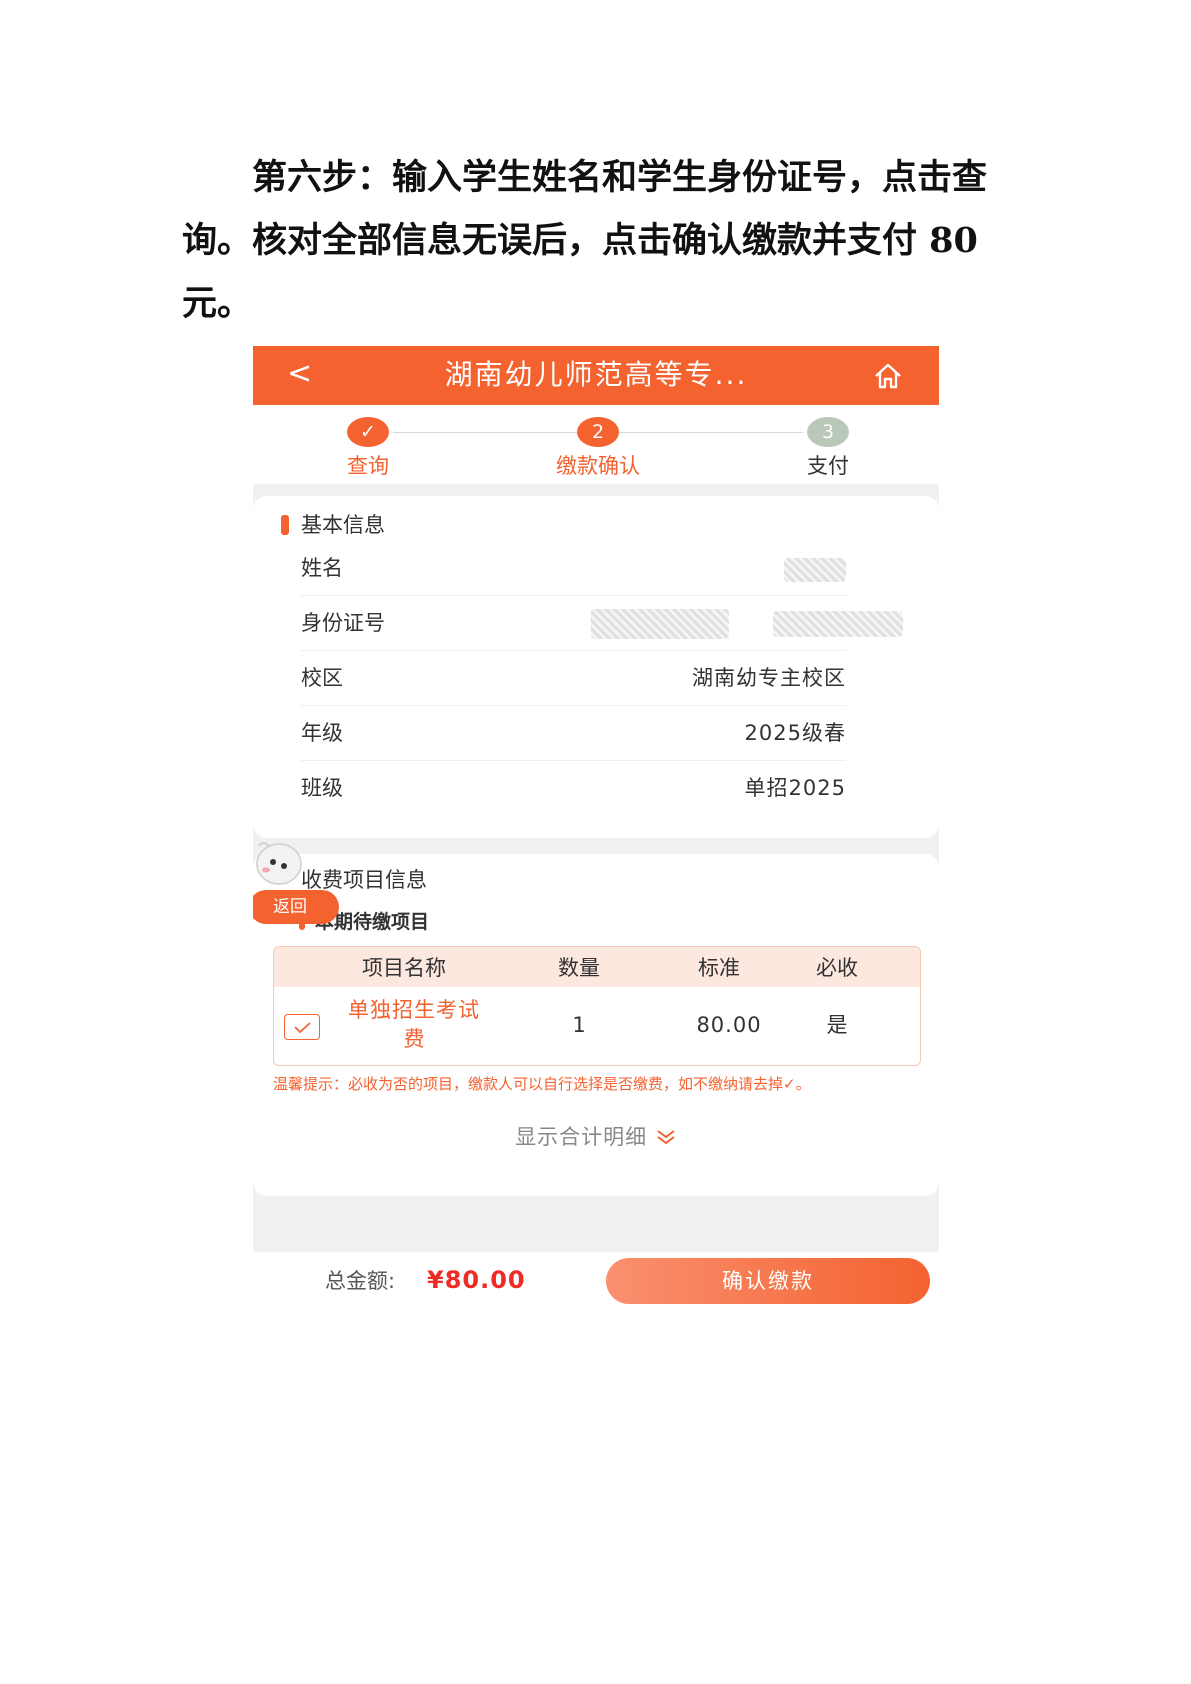  Describe the element at coordinates (322, 788) in the screenshot. I see `info-key: 班级` at that location.